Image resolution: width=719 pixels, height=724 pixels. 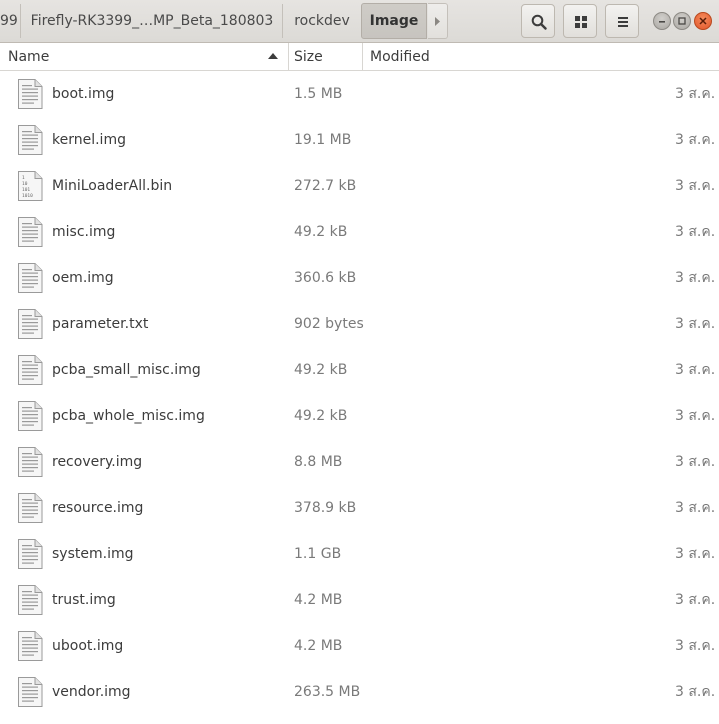 What do you see at coordinates (83, 278) in the screenshot?
I see `file-name: oem.img` at bounding box center [83, 278].